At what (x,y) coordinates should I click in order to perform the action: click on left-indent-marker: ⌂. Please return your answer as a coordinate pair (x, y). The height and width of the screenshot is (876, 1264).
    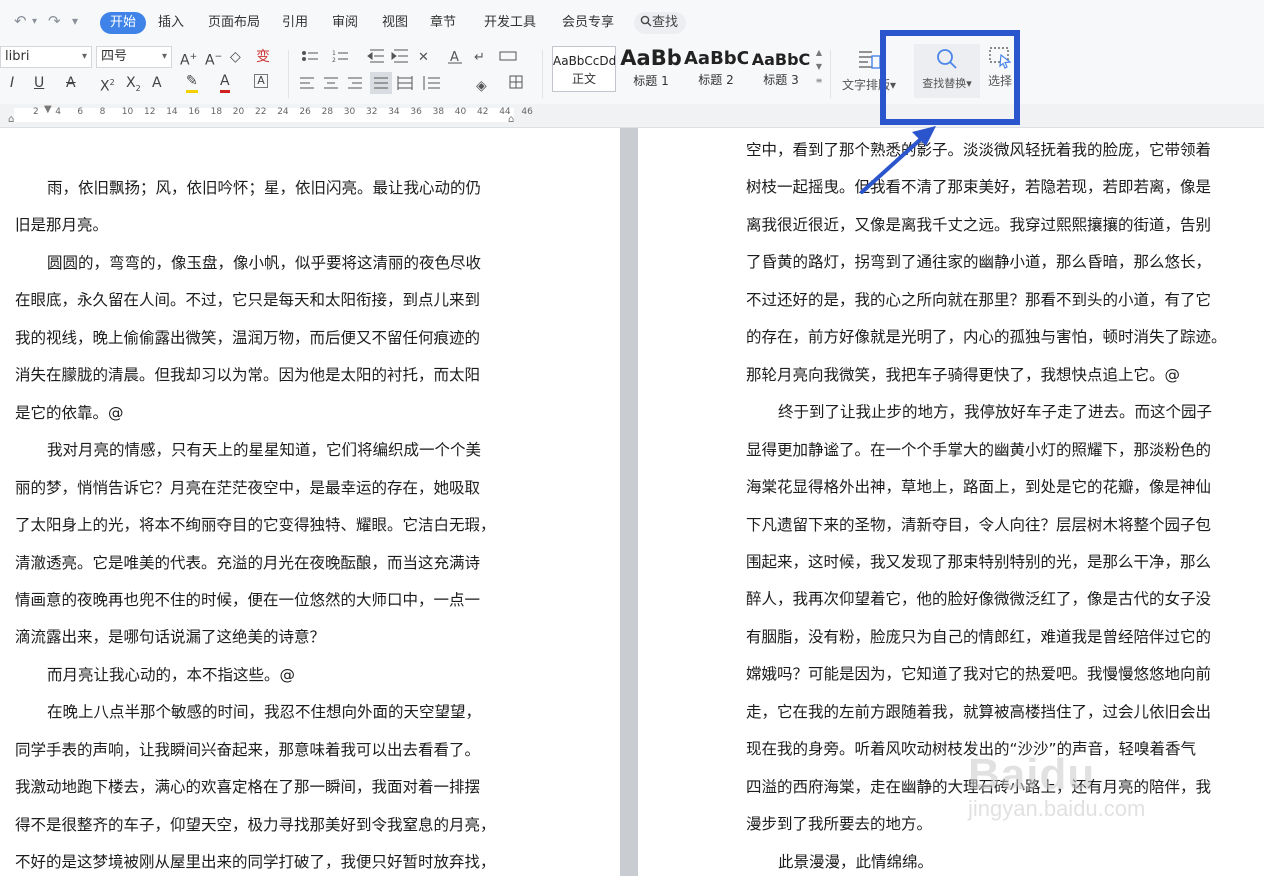
    Looking at the image, I should click on (11, 119).